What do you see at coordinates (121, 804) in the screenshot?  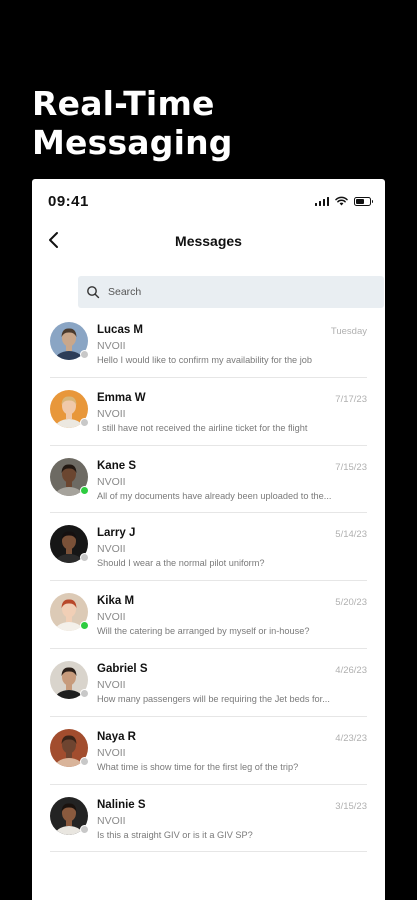 I see `contact-name: Nalinie S` at bounding box center [121, 804].